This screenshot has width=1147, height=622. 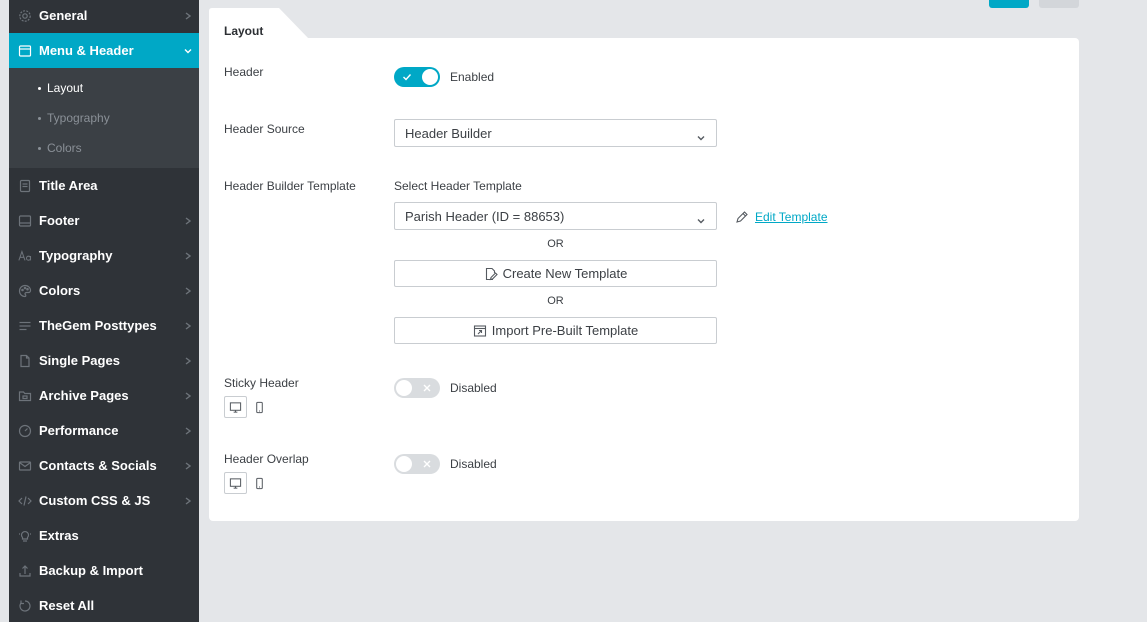 What do you see at coordinates (24, 256) in the screenshot?
I see `font-icon` at bounding box center [24, 256].